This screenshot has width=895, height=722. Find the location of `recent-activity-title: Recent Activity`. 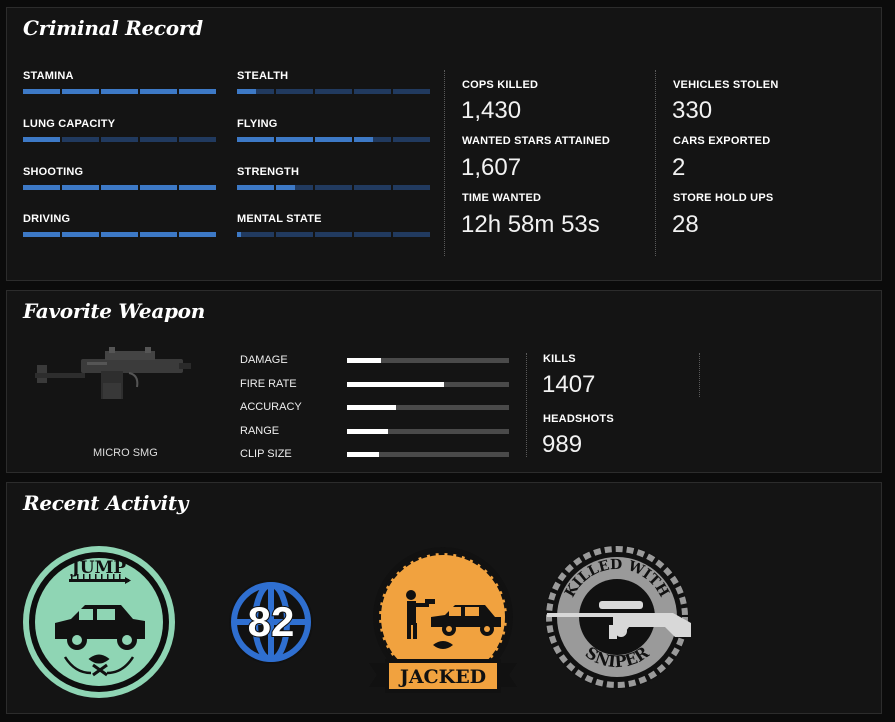

recent-activity-title: Recent Activity is located at coordinates (106, 503).